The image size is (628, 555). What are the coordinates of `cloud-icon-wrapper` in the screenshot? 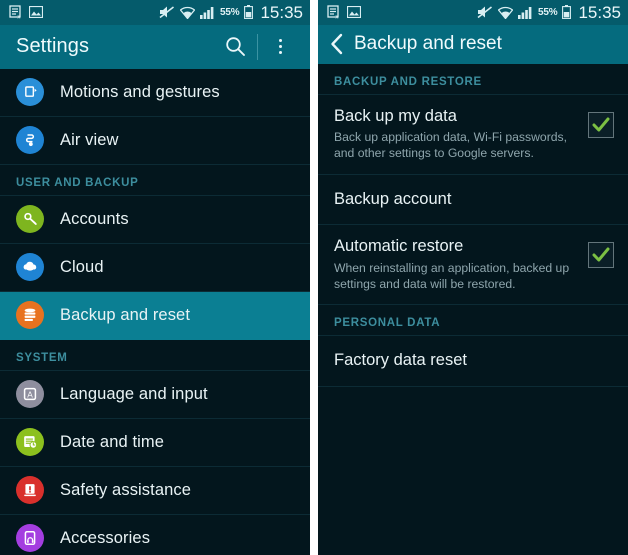 It's located at (30, 267).